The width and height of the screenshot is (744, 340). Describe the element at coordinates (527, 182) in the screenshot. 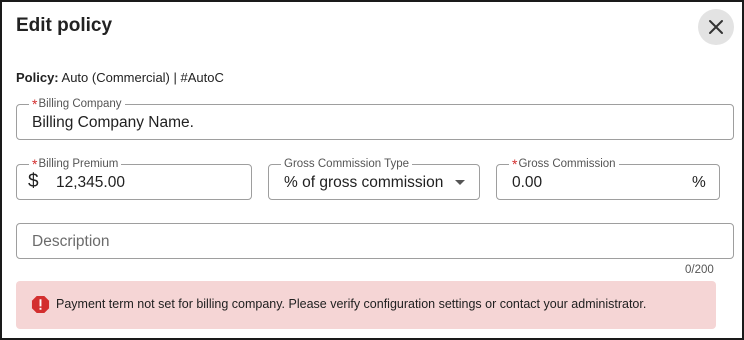

I see `gross-commission-value: 0.00` at that location.